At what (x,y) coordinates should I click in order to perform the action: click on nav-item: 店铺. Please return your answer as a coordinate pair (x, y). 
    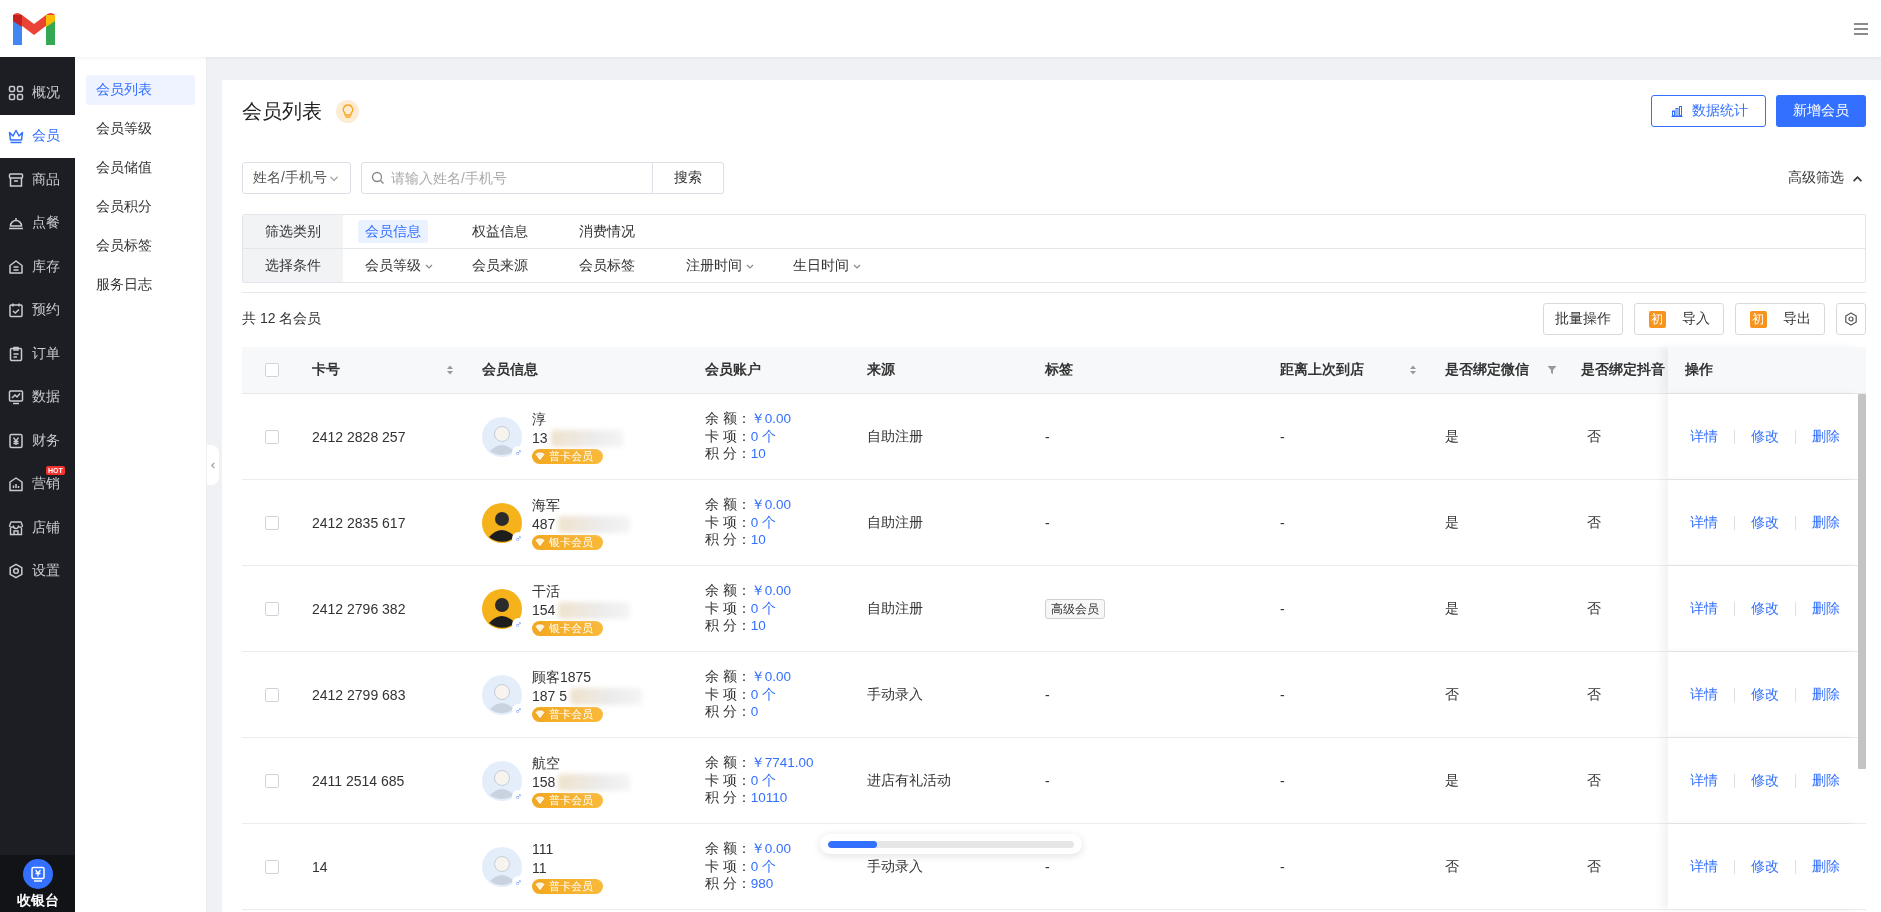
    Looking at the image, I should click on (37, 528).